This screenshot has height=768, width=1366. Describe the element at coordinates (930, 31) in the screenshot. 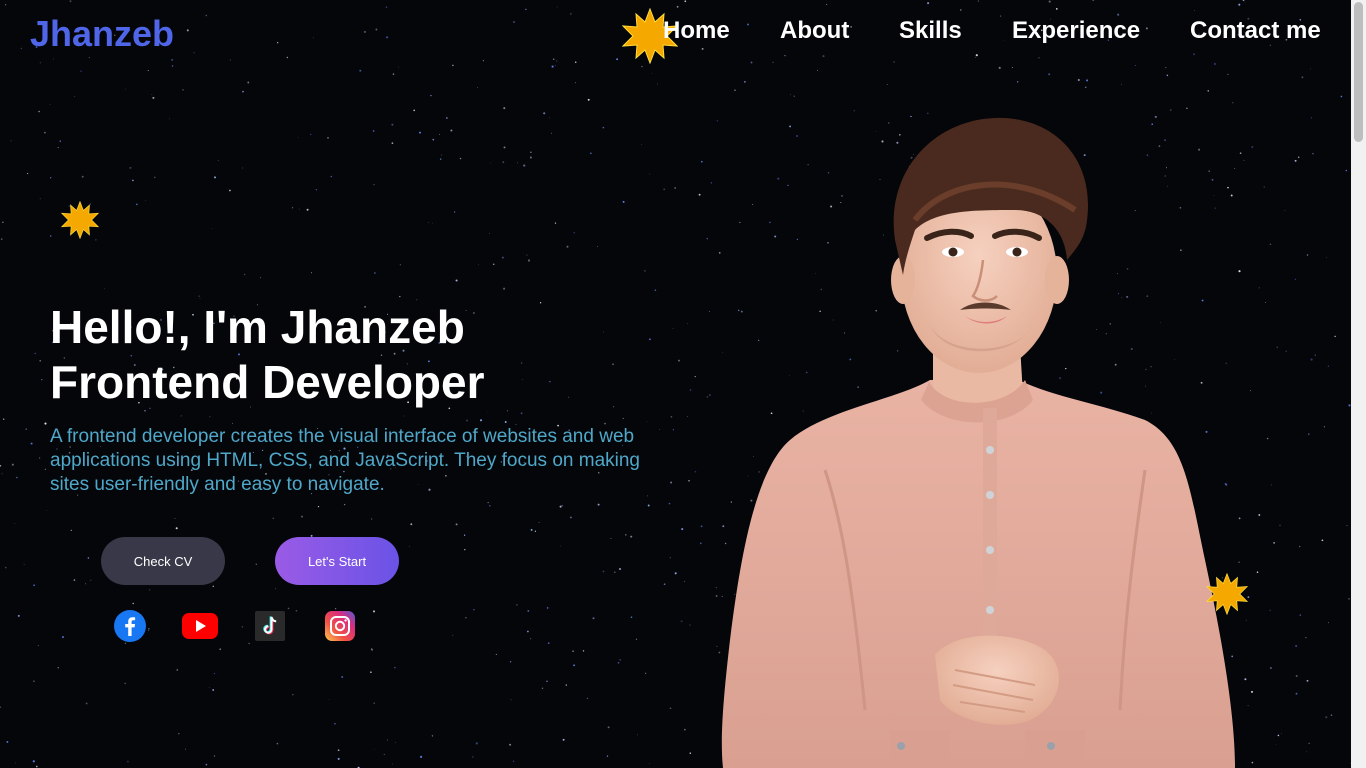

I see `nav-skills-link: Skills` at that location.